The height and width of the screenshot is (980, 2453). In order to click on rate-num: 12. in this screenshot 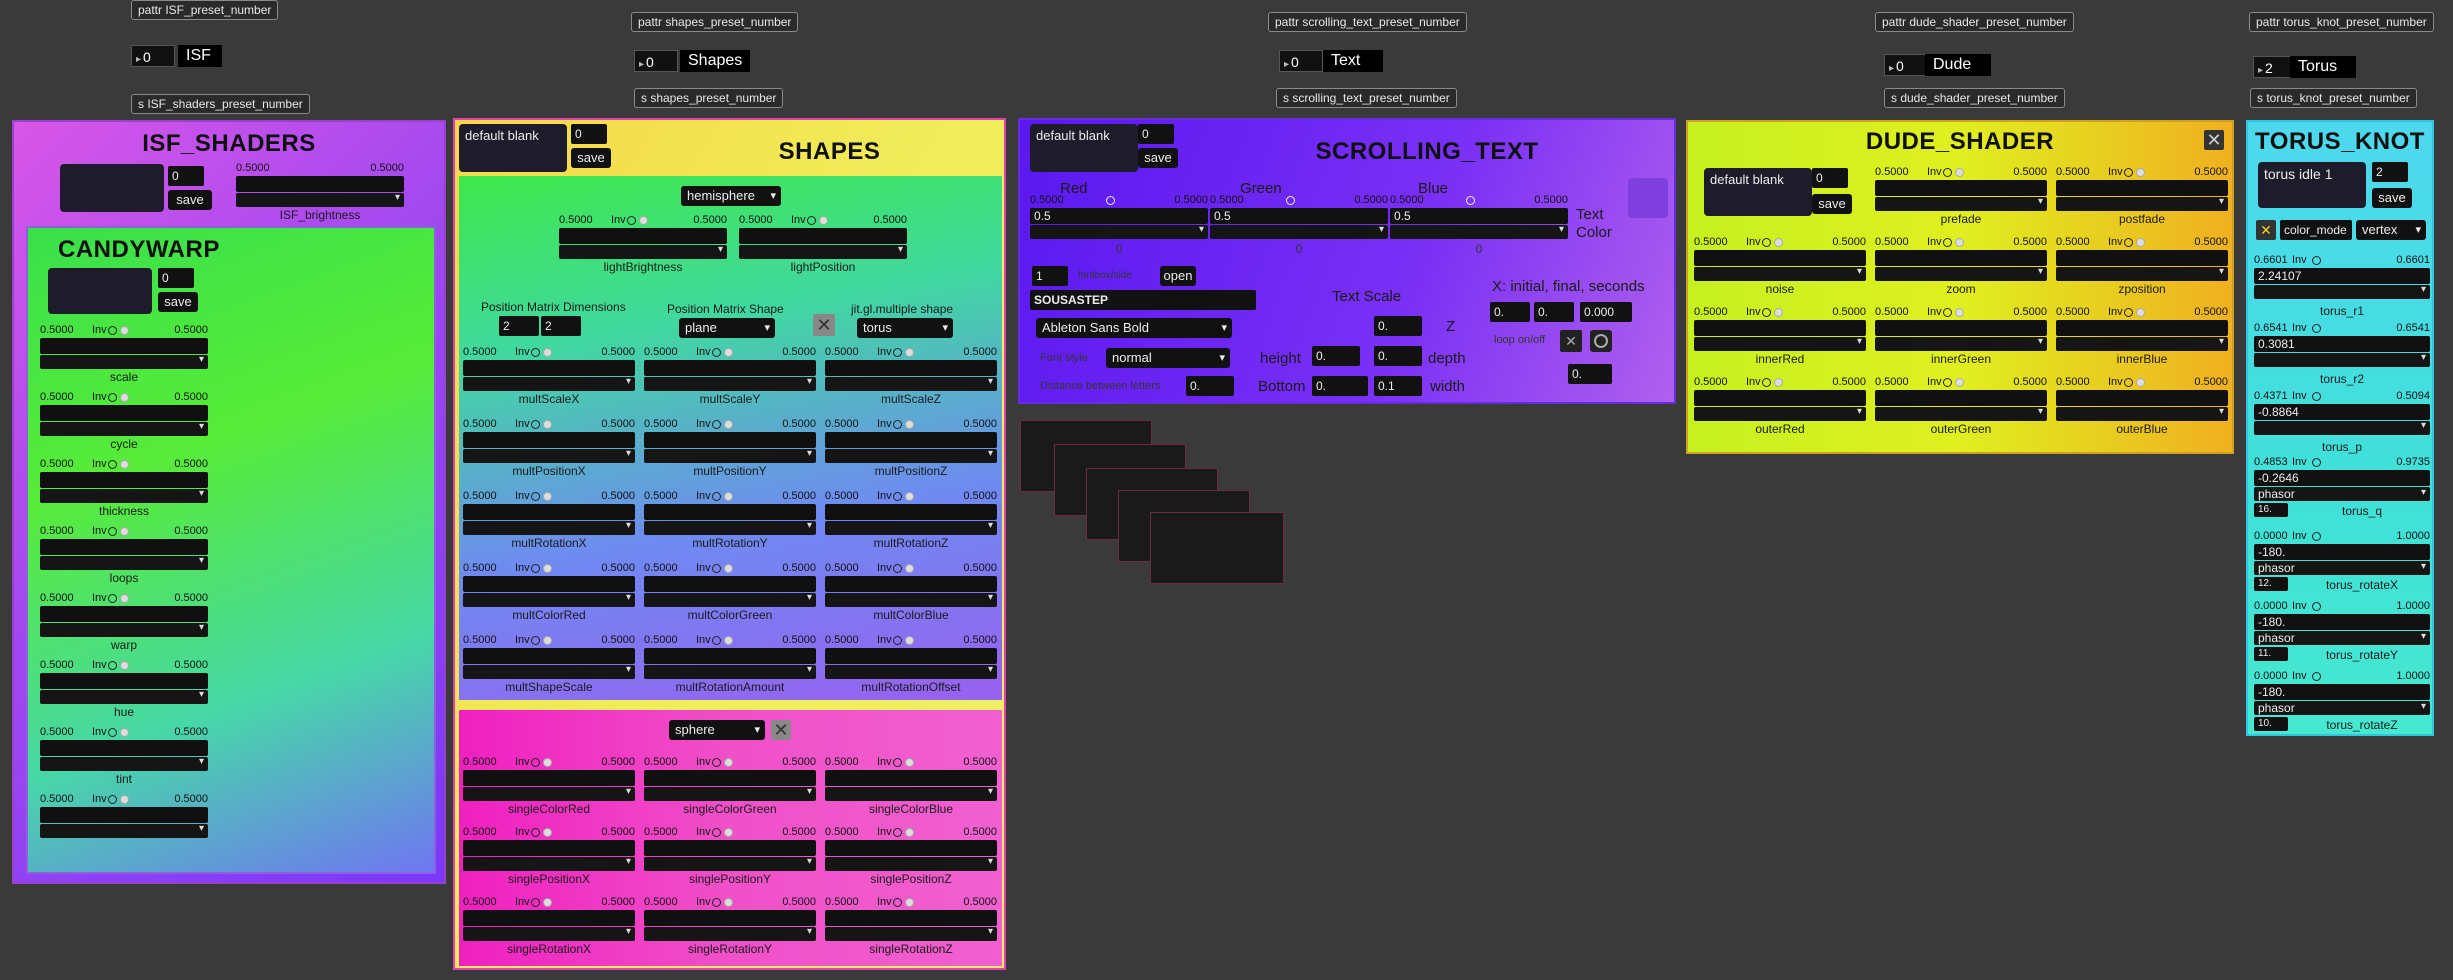, I will do `click(2271, 584)`.